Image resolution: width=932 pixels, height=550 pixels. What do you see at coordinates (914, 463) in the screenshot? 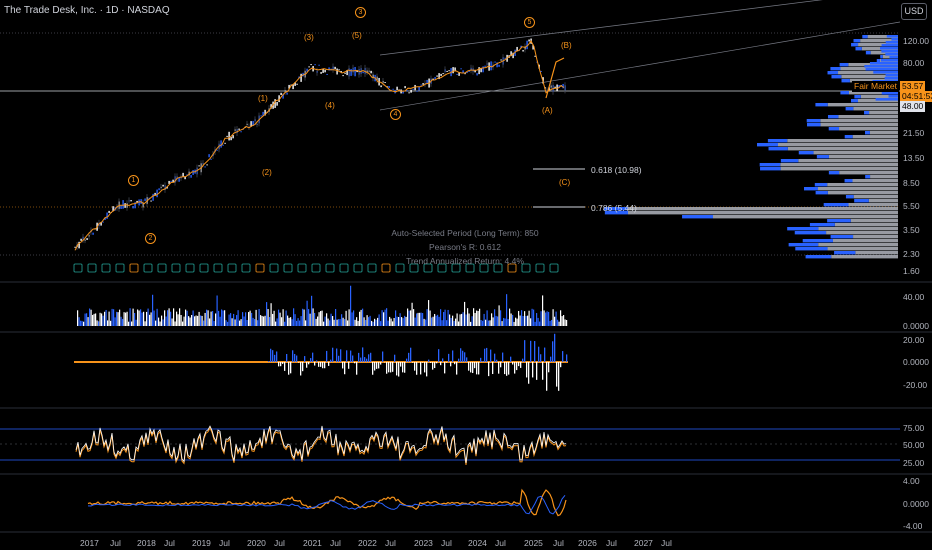
I see `rsi-axis-label: 25.00` at bounding box center [914, 463].